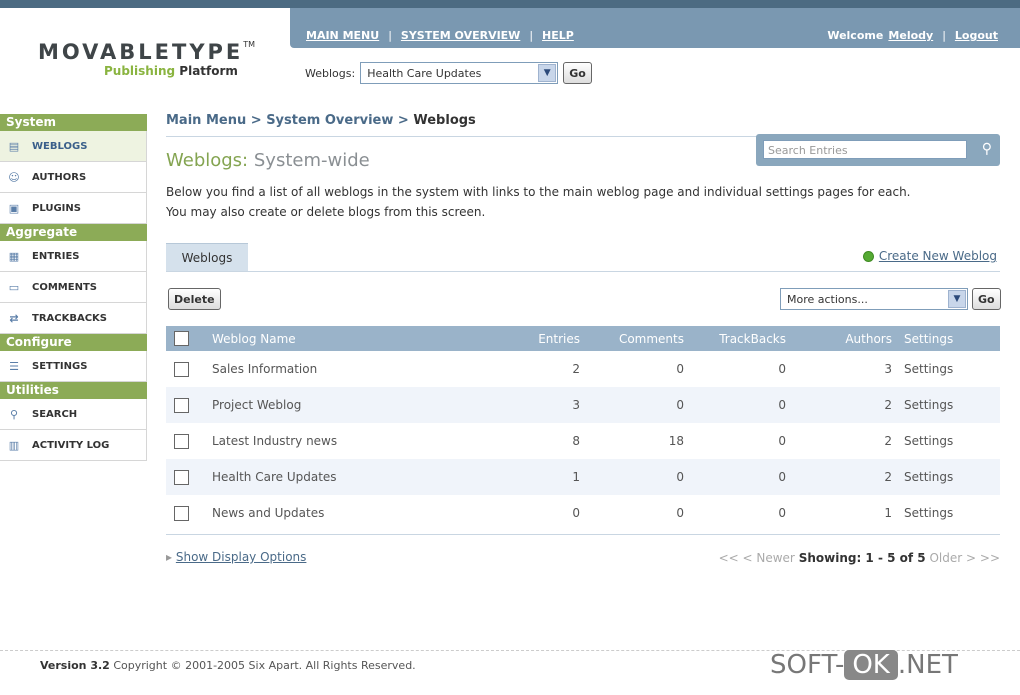 This screenshot has height=695, width=1020. I want to click on weblog-name-link: Health Care Updates, so click(274, 477).